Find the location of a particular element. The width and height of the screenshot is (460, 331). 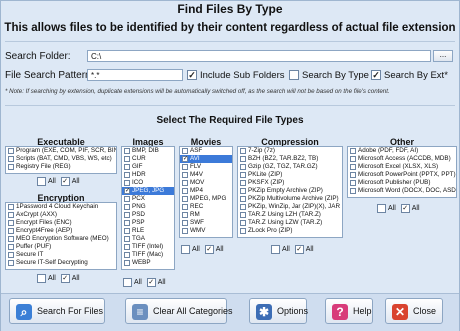

images-list-item: PSD is located at coordinates (148, 215).